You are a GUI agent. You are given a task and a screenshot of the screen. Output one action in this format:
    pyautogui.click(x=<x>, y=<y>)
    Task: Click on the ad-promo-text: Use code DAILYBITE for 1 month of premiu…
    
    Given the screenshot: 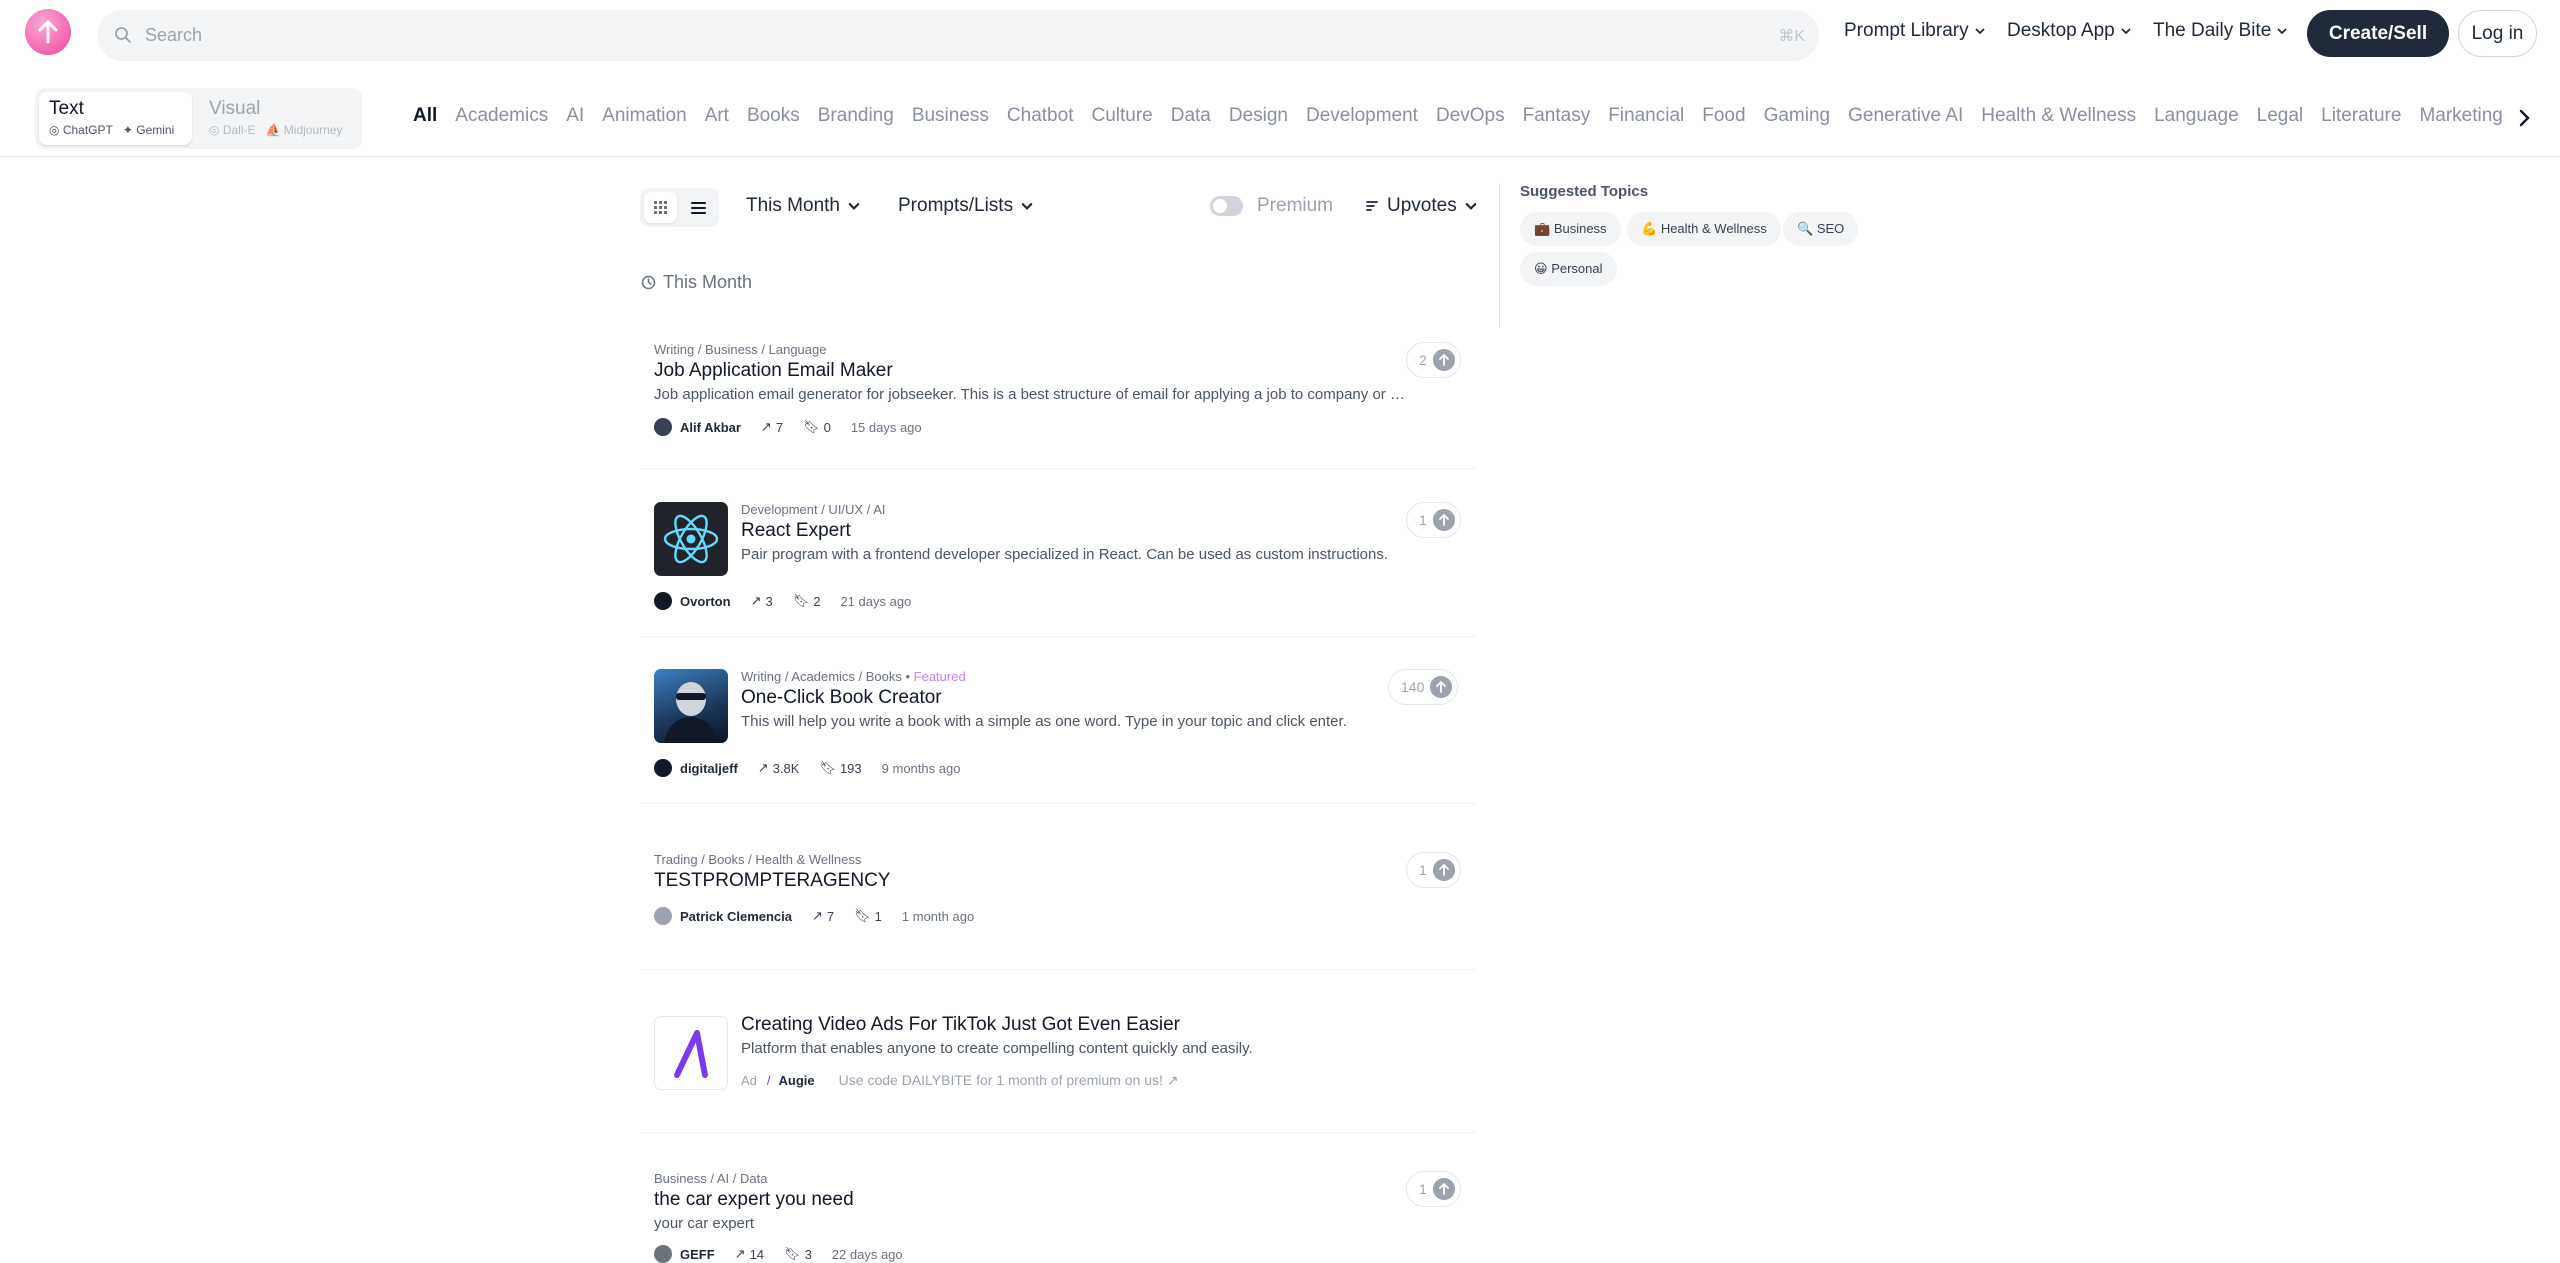 What is the action you would take?
    pyautogui.click(x=1000, y=1080)
    